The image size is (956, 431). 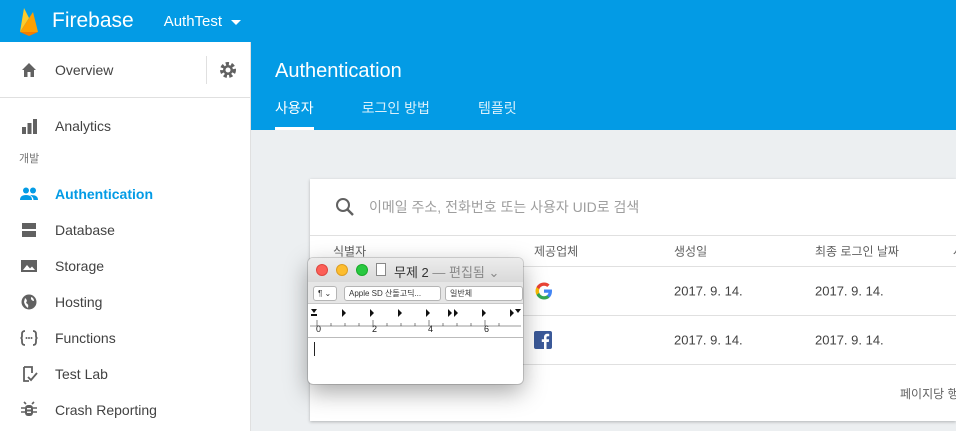 What do you see at coordinates (125, 338) in the screenshot?
I see `sidebar-item-functions: Functions` at bounding box center [125, 338].